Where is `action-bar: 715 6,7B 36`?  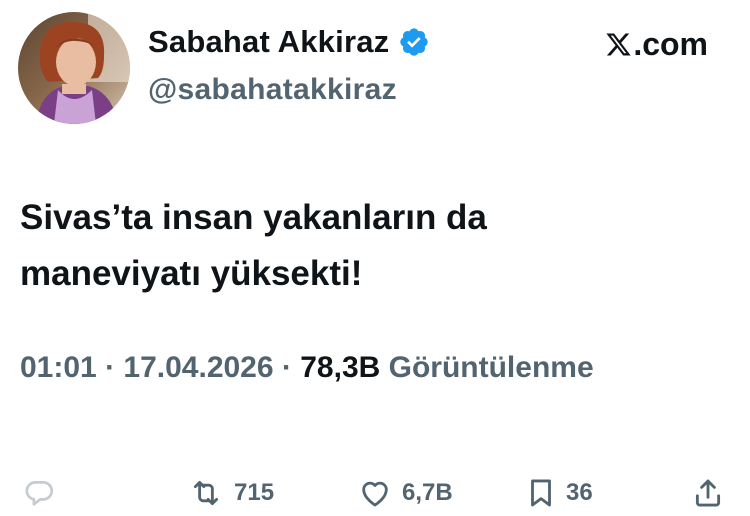 action-bar: 715 6,7B 36 is located at coordinates (375, 496).